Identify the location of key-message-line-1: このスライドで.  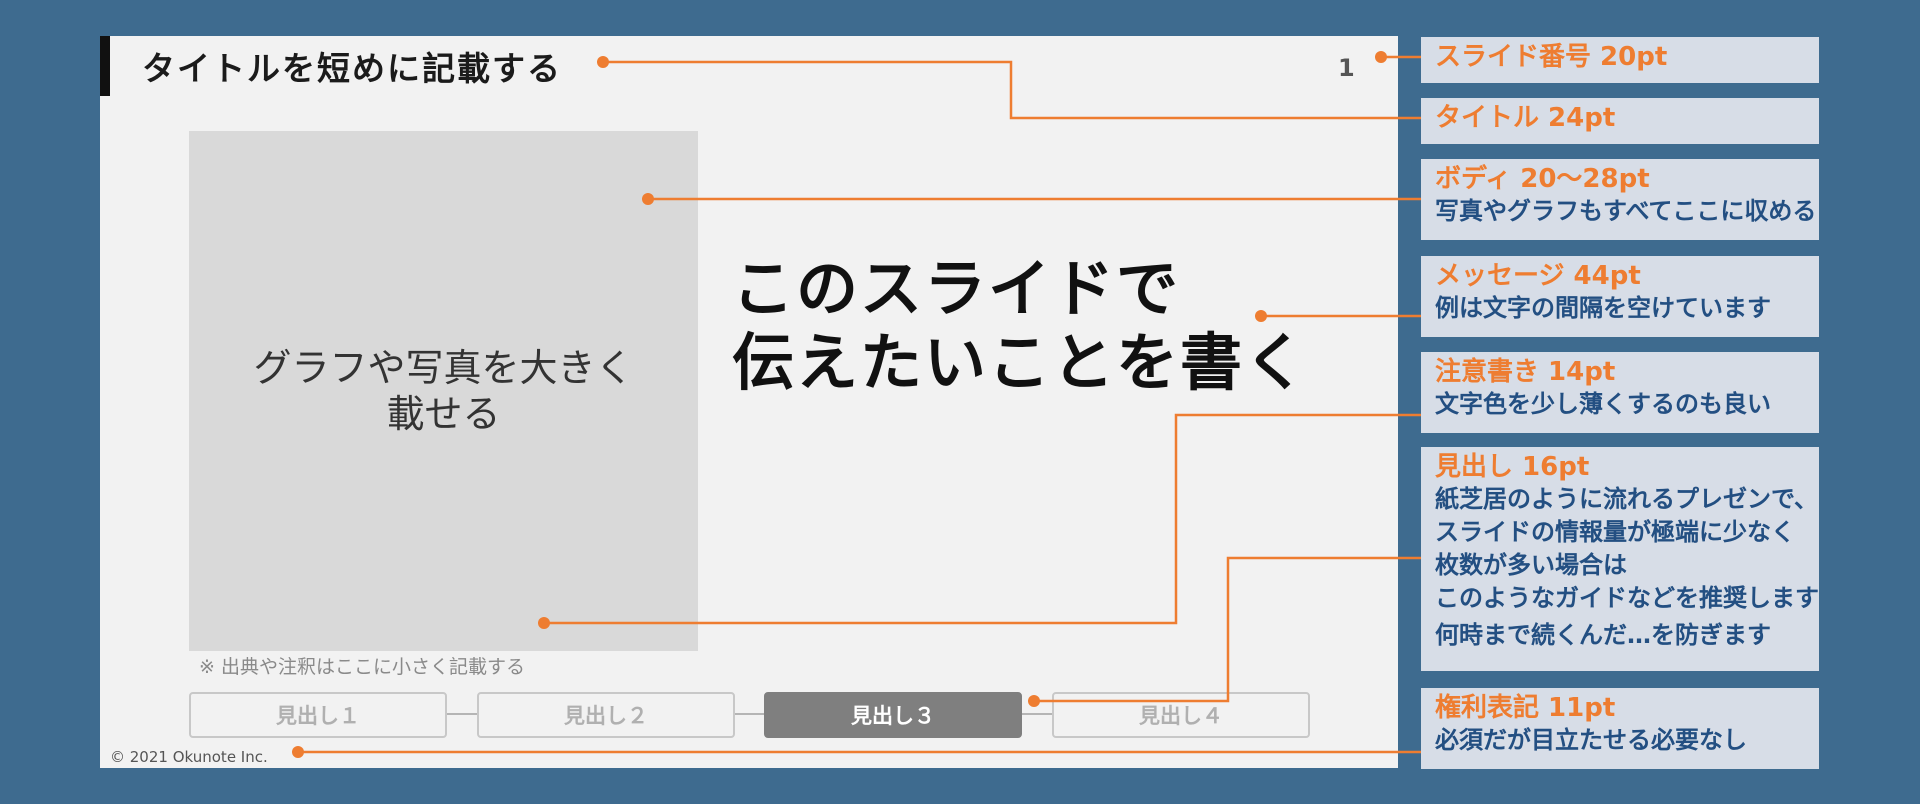
(956, 288).